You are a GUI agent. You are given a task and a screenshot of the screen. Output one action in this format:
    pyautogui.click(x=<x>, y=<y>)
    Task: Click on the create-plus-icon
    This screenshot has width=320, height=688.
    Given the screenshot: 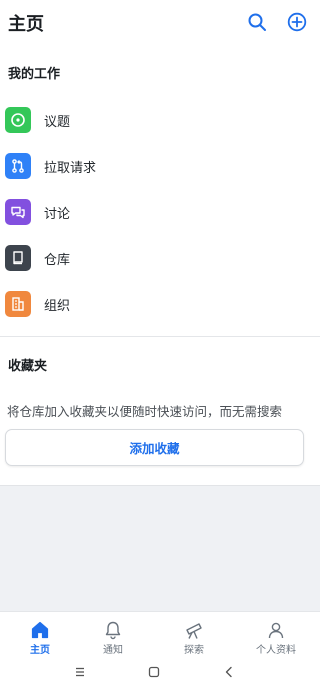 What is the action you would take?
    pyautogui.click(x=297, y=22)
    